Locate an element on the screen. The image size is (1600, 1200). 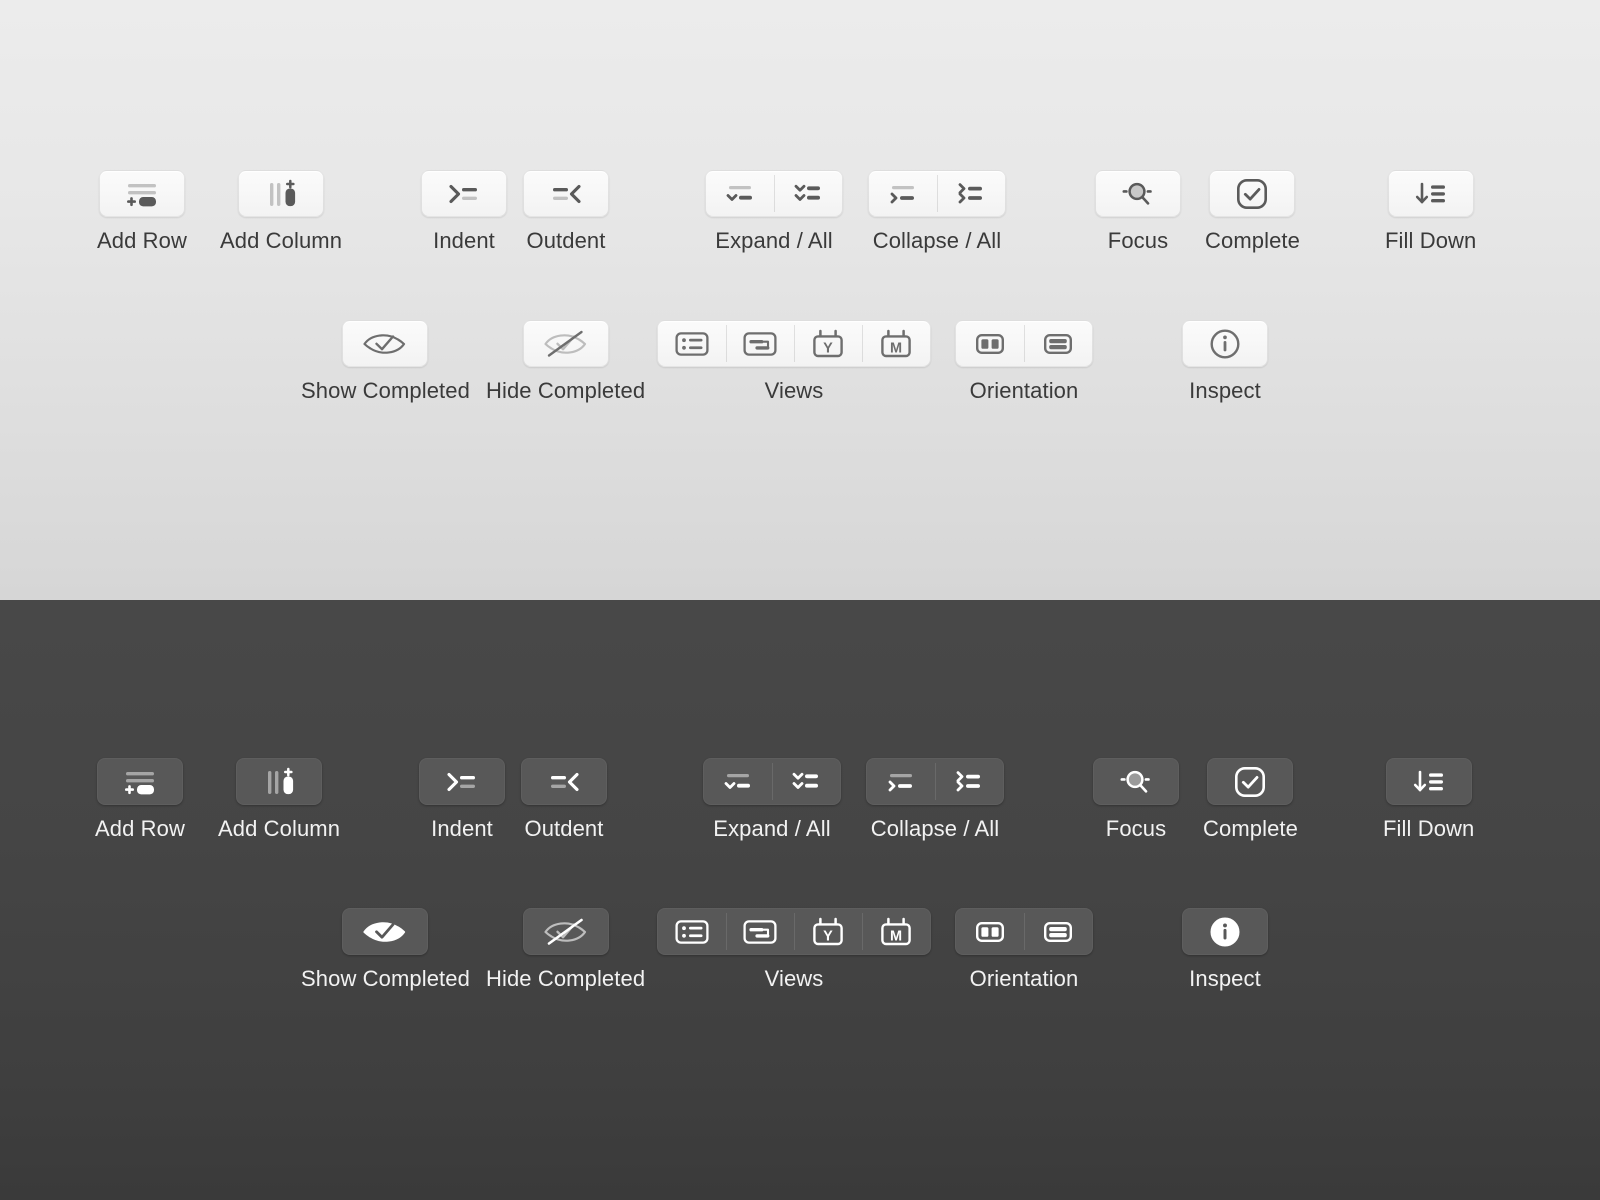
toolbar-item-outdent: Outdent is located at coordinates (566, 212).